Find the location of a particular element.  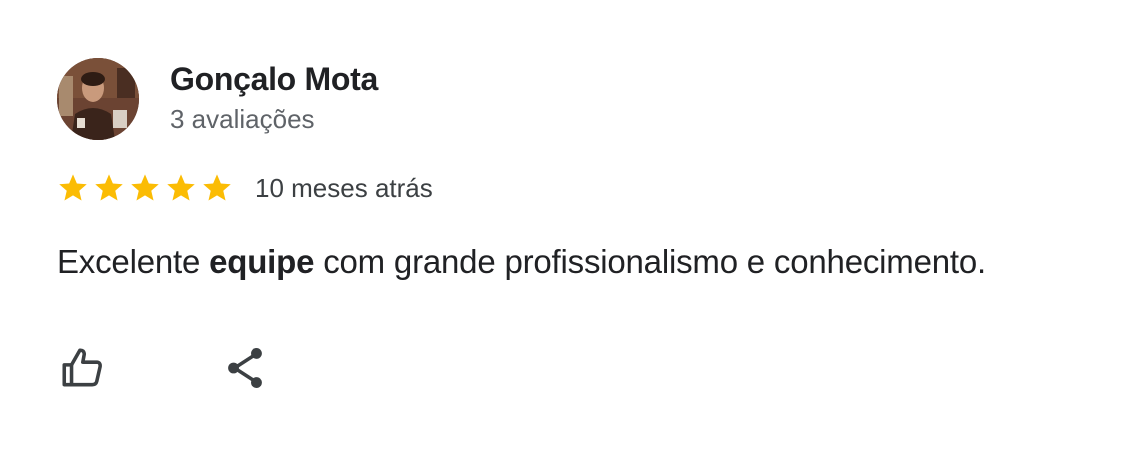

star-rating is located at coordinates (145, 188).